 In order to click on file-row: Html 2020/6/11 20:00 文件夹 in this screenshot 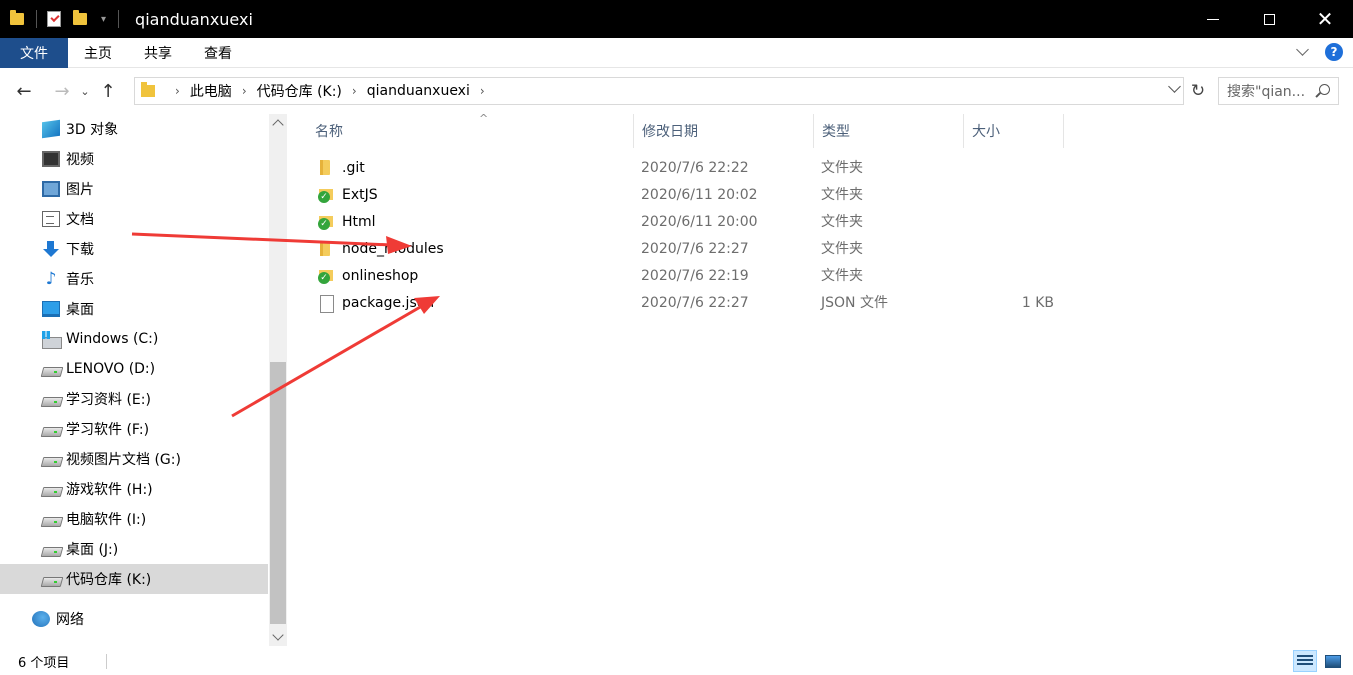, I will do `click(692, 222)`.